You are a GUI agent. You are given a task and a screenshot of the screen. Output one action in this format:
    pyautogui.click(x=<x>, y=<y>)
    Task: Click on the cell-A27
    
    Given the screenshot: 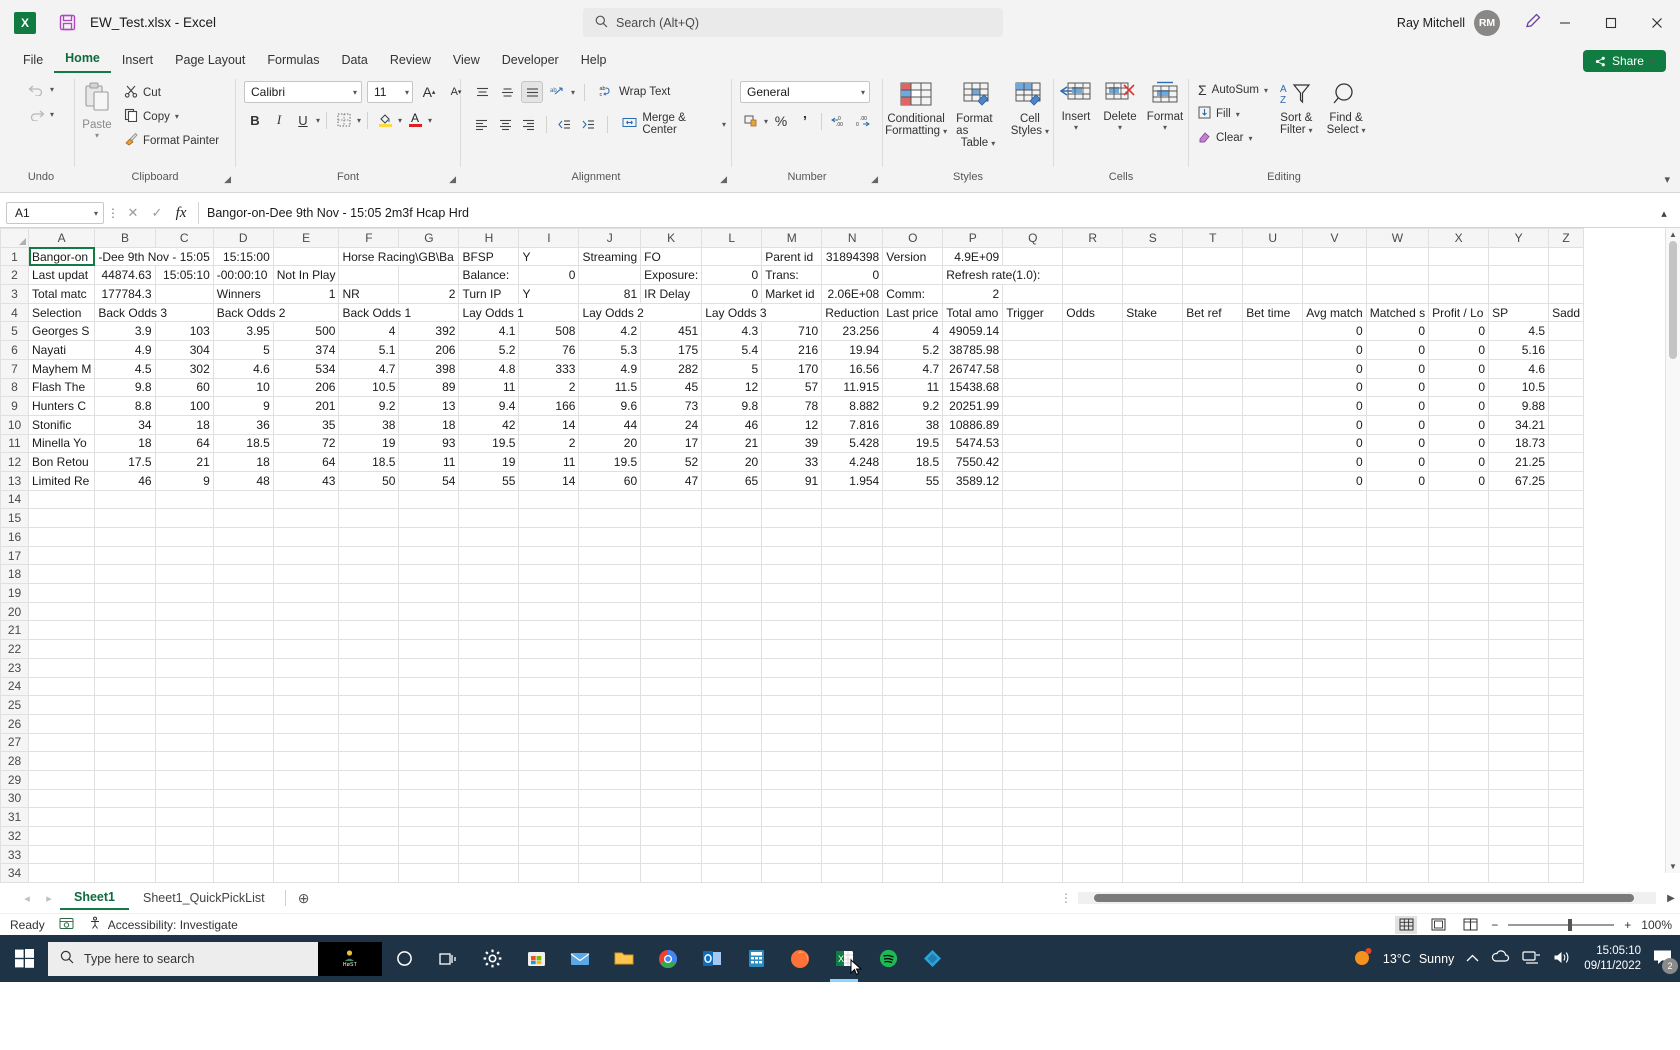 What is the action you would take?
    pyautogui.click(x=61, y=742)
    